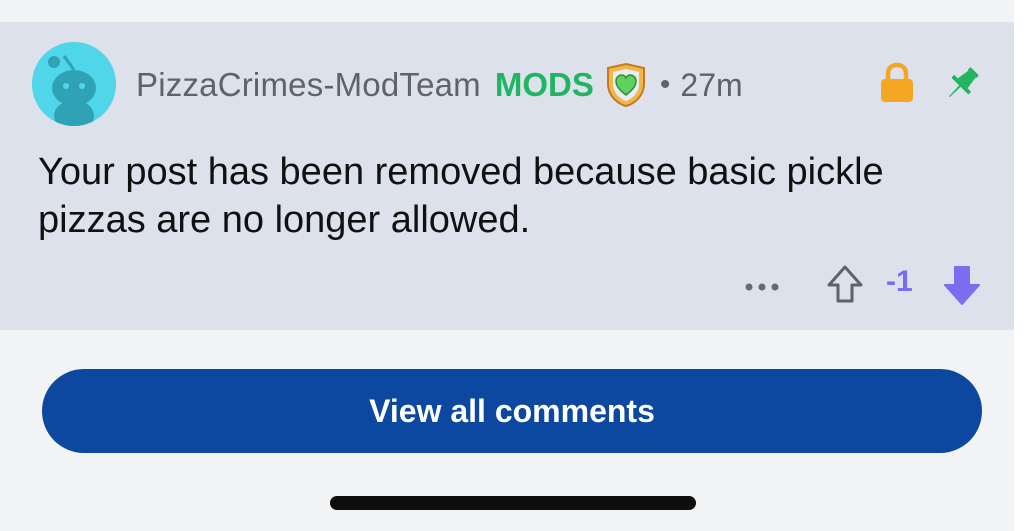 Image resolution: width=1024 pixels, height=531 pixels. What do you see at coordinates (308, 85) in the screenshot?
I see `username: PizzaCrimes-ModTeam` at bounding box center [308, 85].